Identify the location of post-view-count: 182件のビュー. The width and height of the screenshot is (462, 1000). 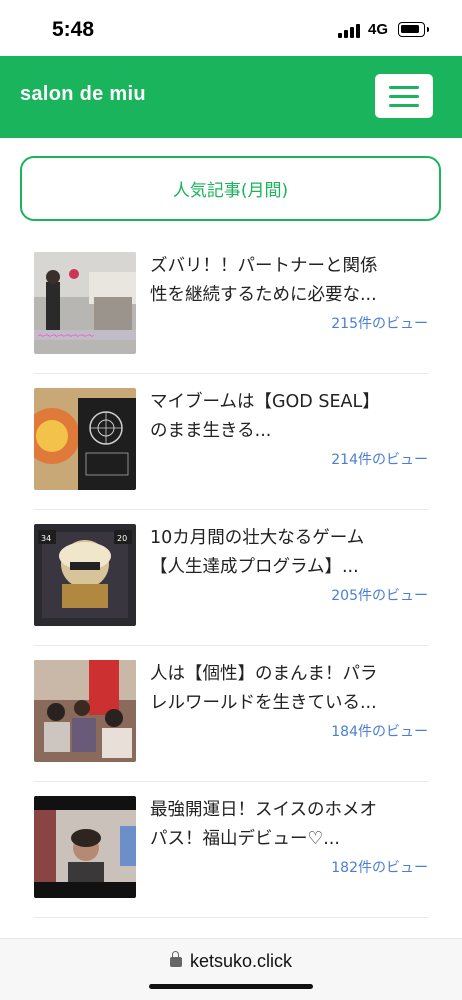
(379, 868).